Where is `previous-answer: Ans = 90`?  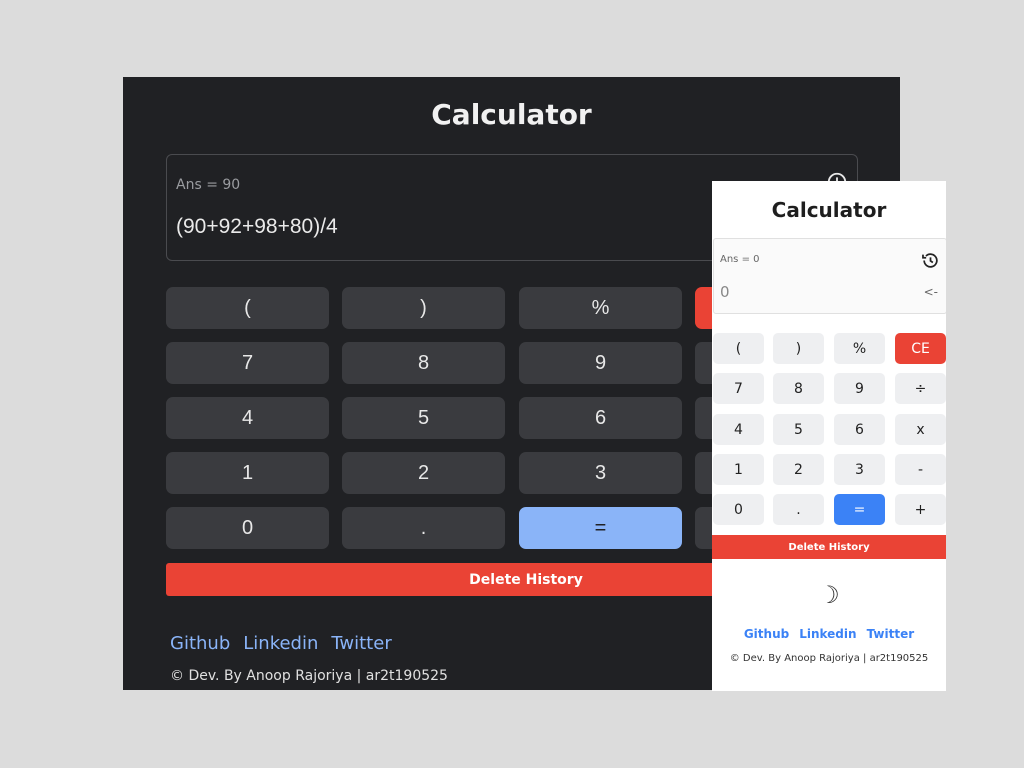
previous-answer: Ans = 90 is located at coordinates (208, 185).